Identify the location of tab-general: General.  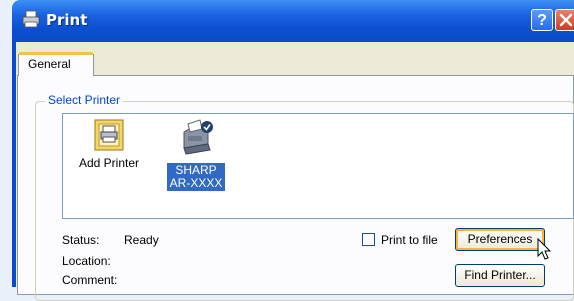
(56, 64).